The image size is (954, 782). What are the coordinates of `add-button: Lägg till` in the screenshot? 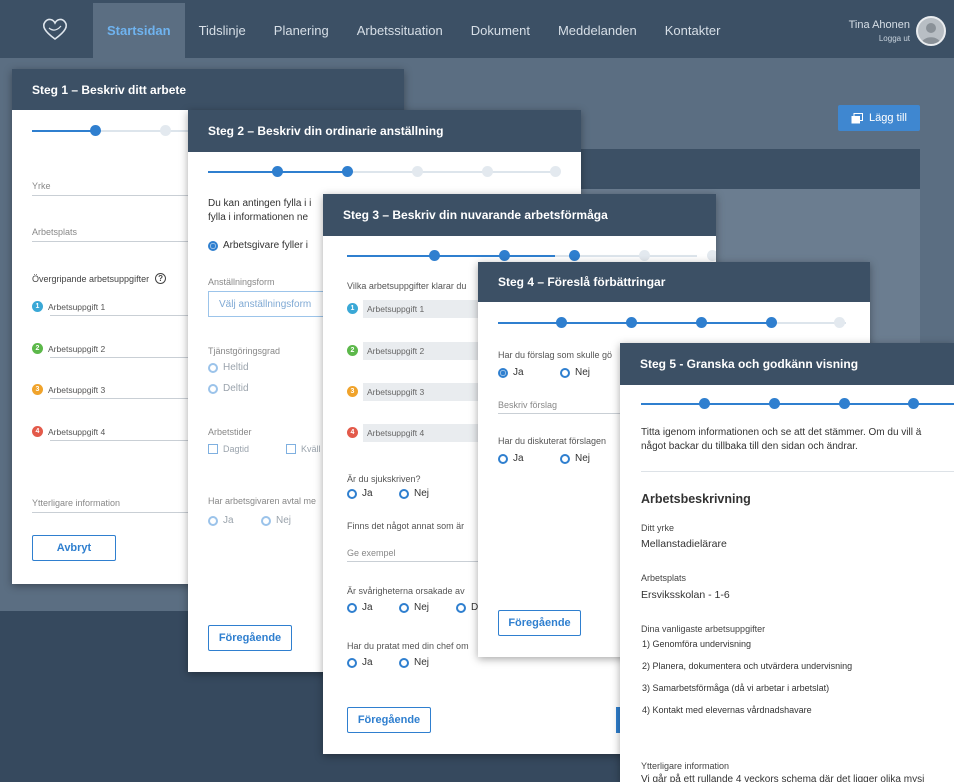 It's located at (879, 118).